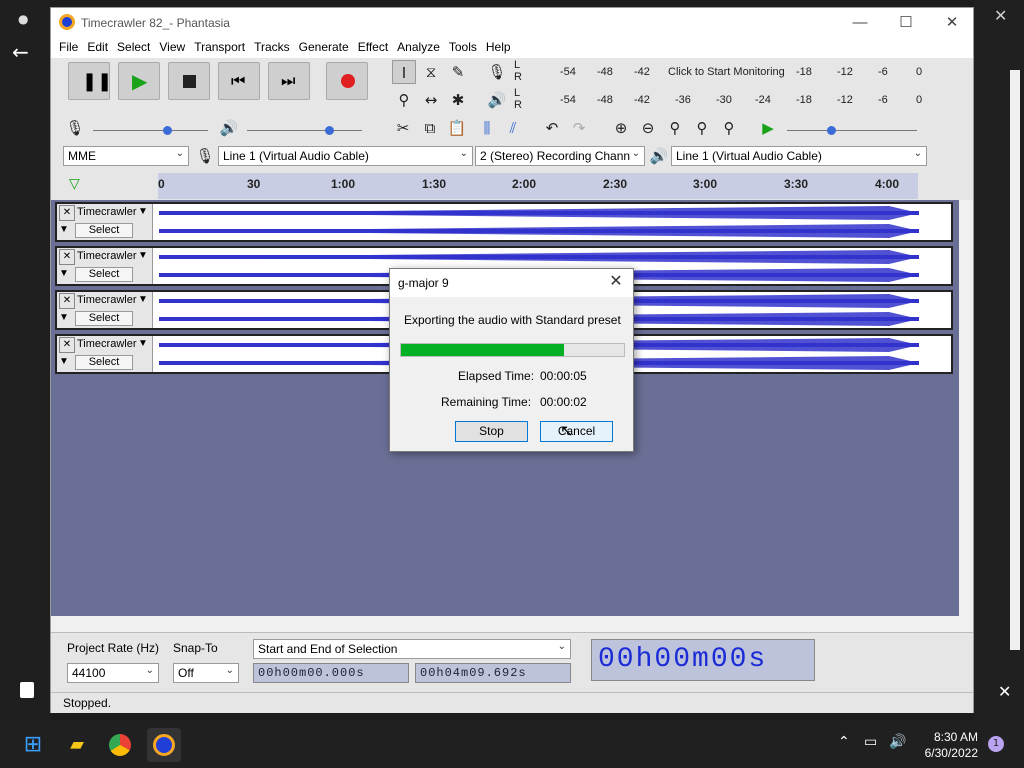 Image resolution: width=1024 pixels, height=768 pixels. Describe the element at coordinates (723, 100) in the screenshot. I see `play-meter: -54 -48 -42 -36 -30 -24 -18 -12 -6 0` at that location.